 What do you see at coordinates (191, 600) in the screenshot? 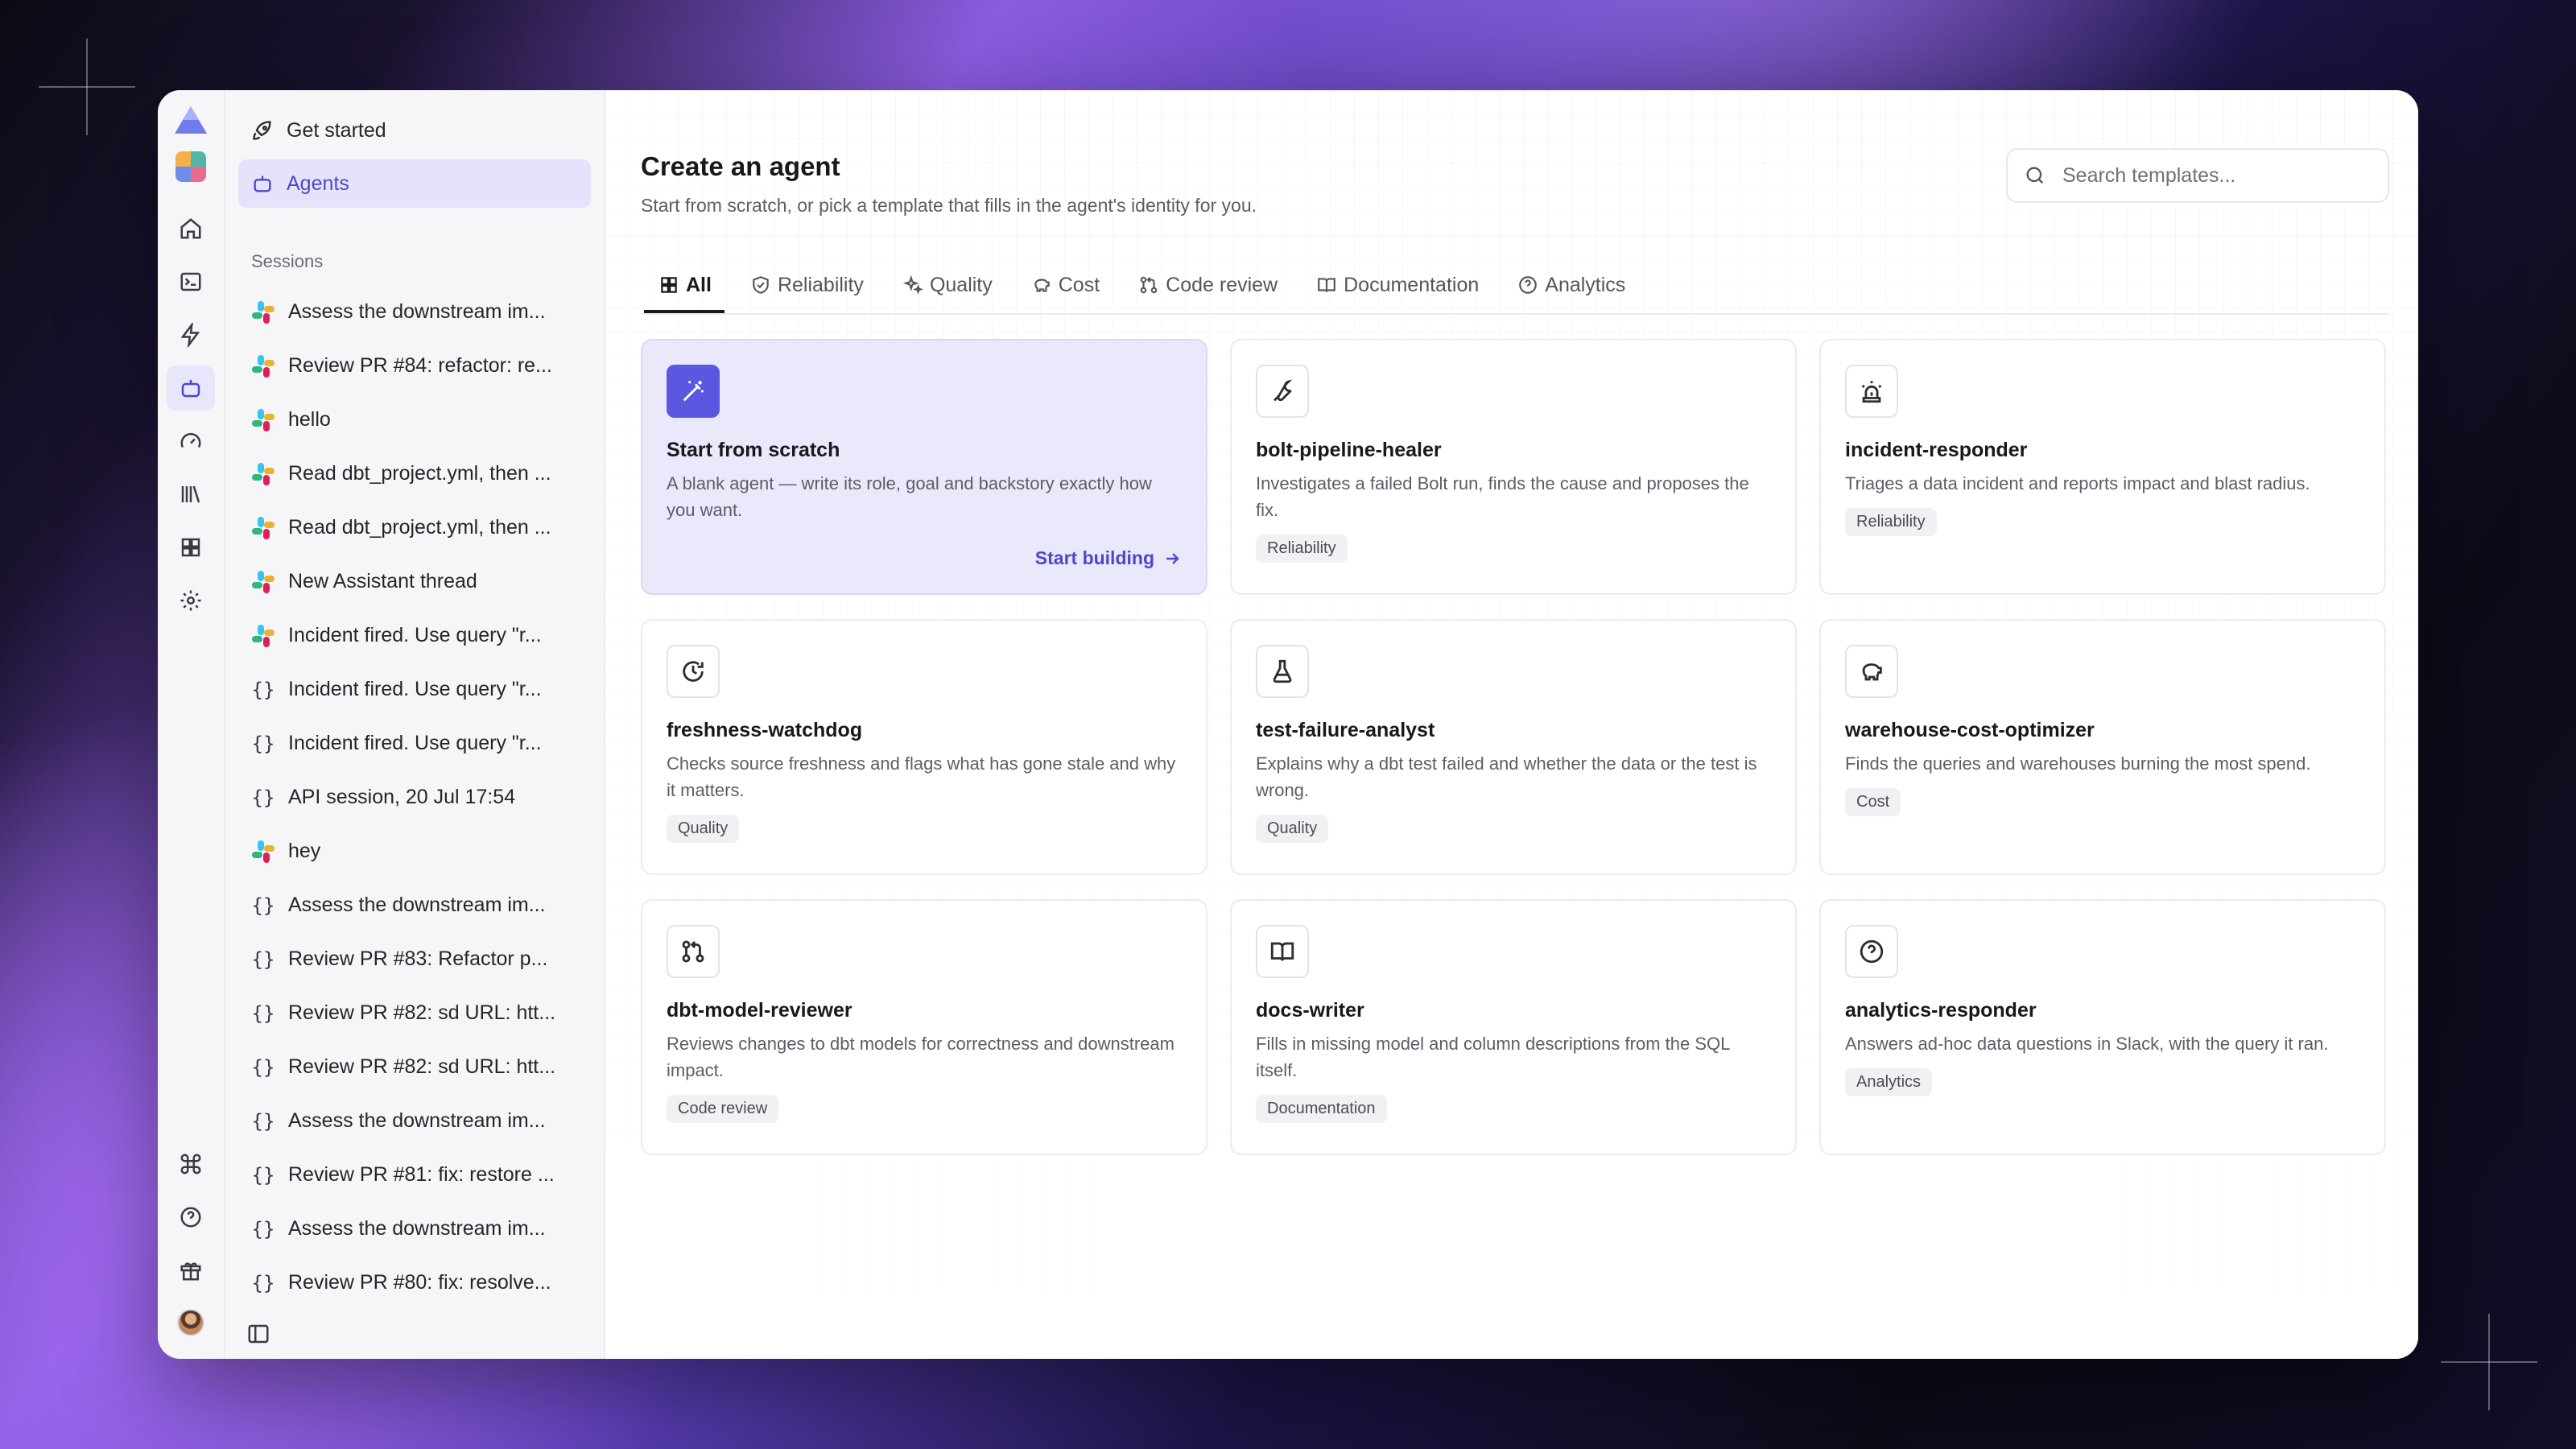
I see `settings-gear-icon` at bounding box center [191, 600].